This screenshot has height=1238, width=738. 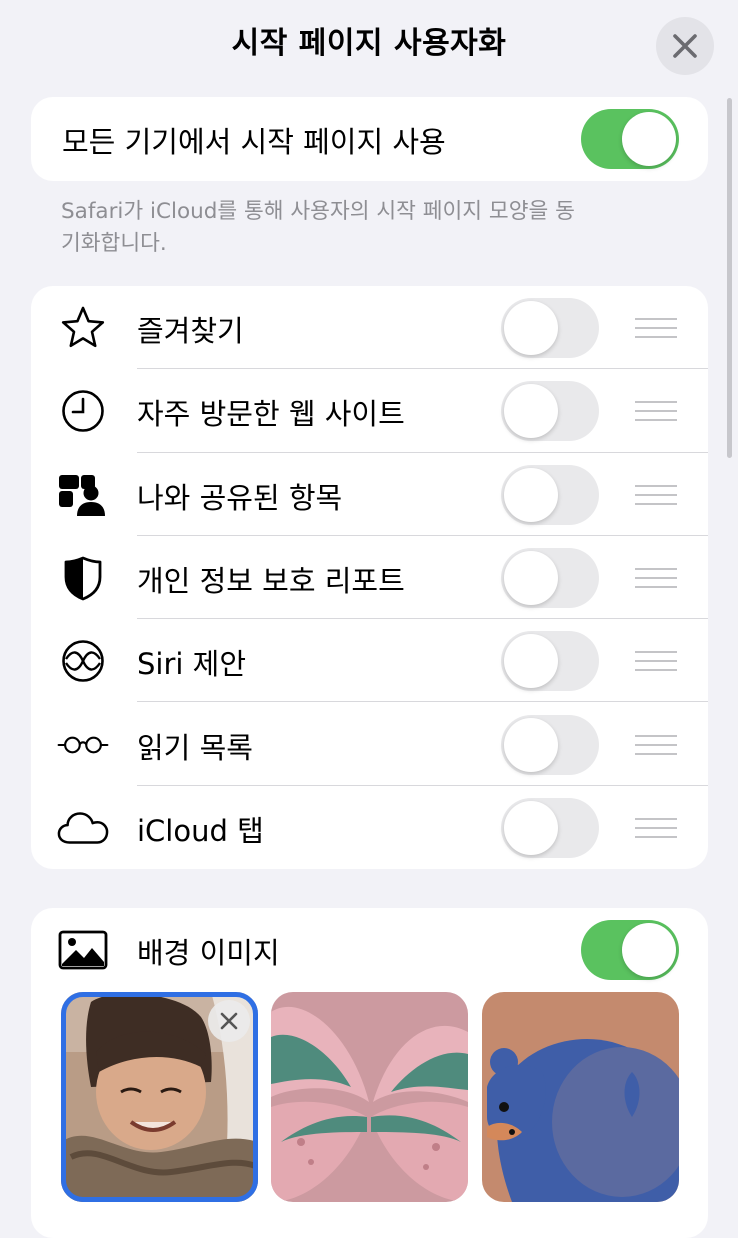 What do you see at coordinates (580, 1097) in the screenshot?
I see `background-thumbnail-bear` at bounding box center [580, 1097].